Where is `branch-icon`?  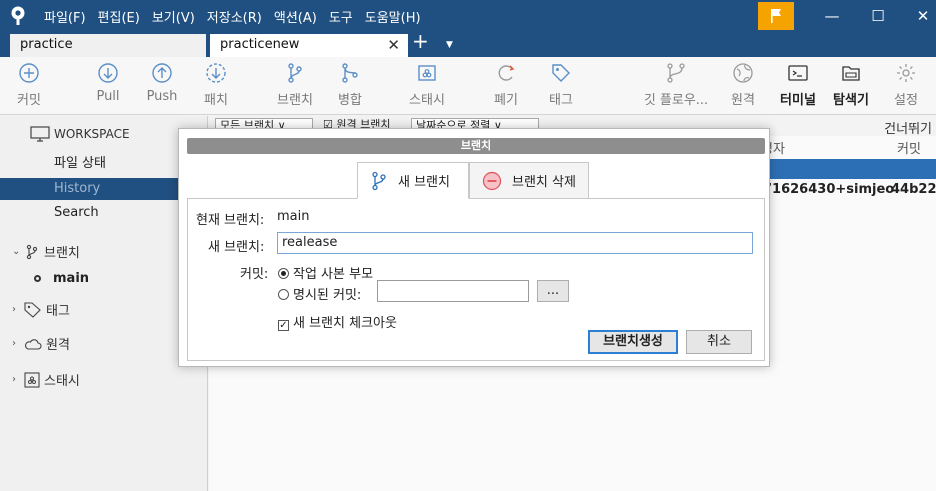
branch-icon is located at coordinates (379, 180).